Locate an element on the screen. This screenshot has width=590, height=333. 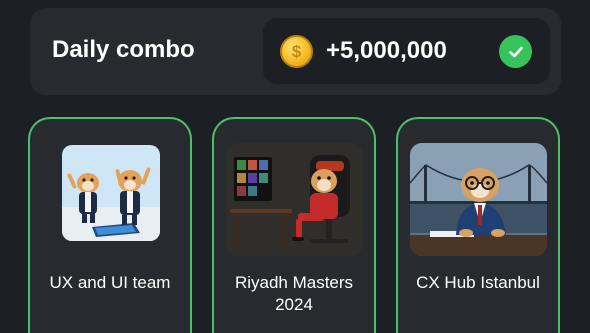
hamster-gamer-chair-illustration is located at coordinates (294, 199).